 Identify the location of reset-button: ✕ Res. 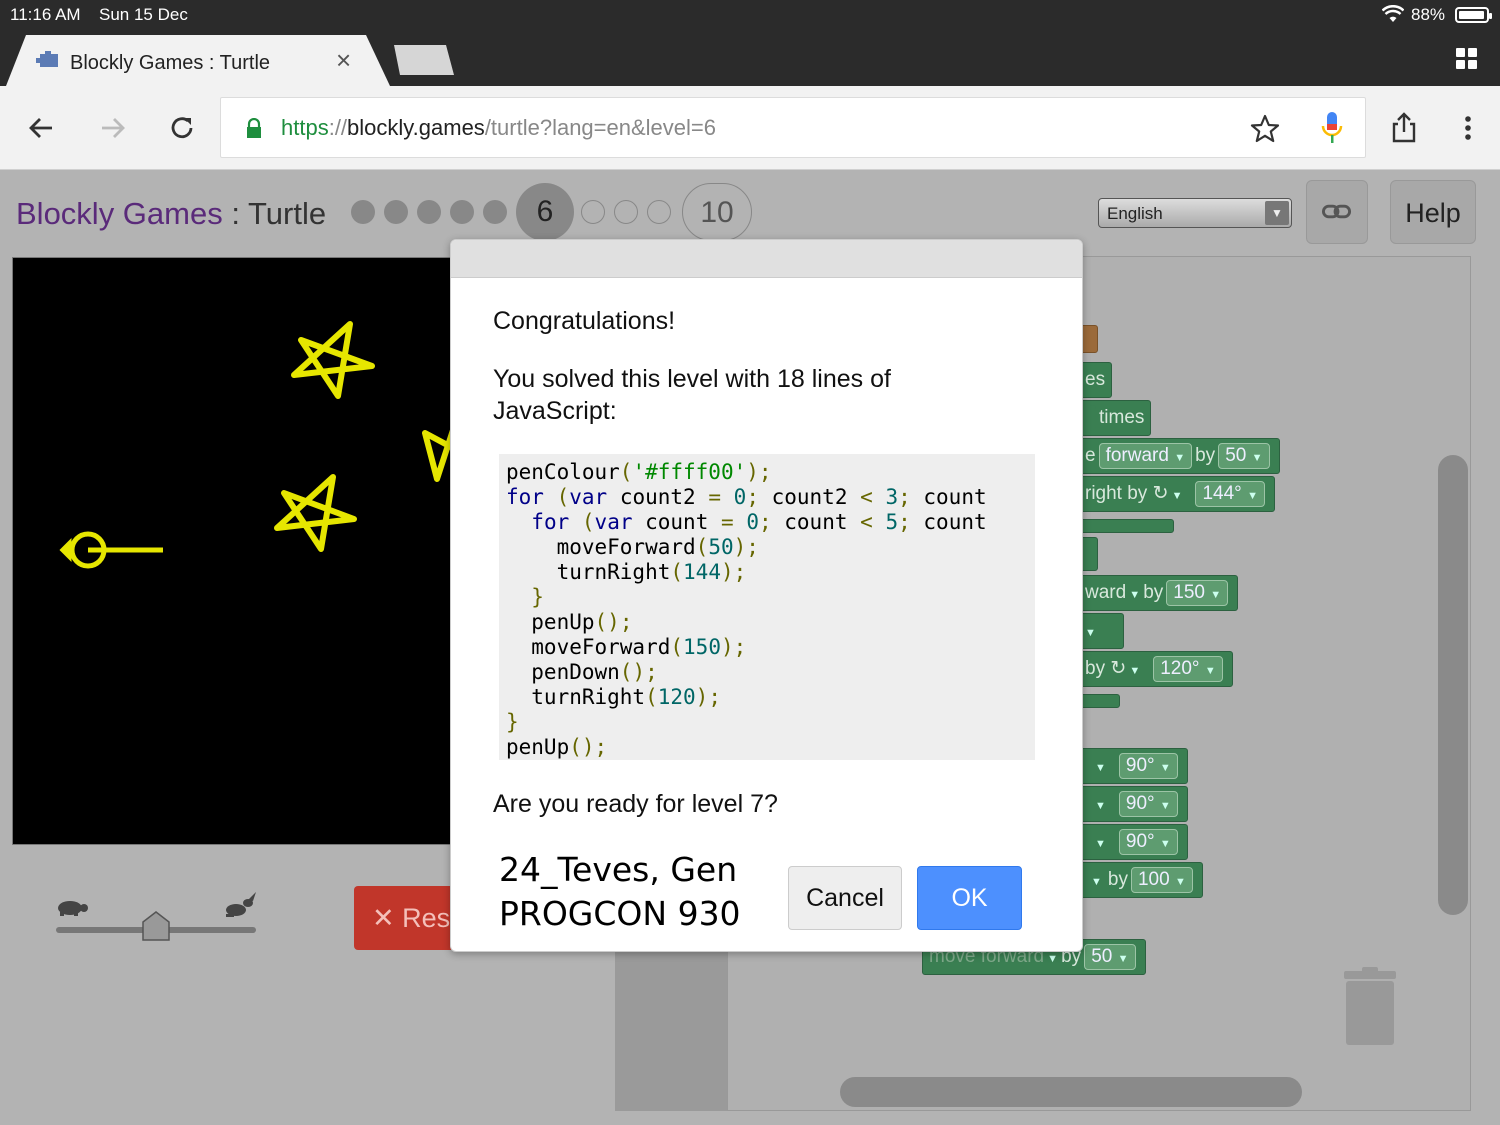
(404, 918).